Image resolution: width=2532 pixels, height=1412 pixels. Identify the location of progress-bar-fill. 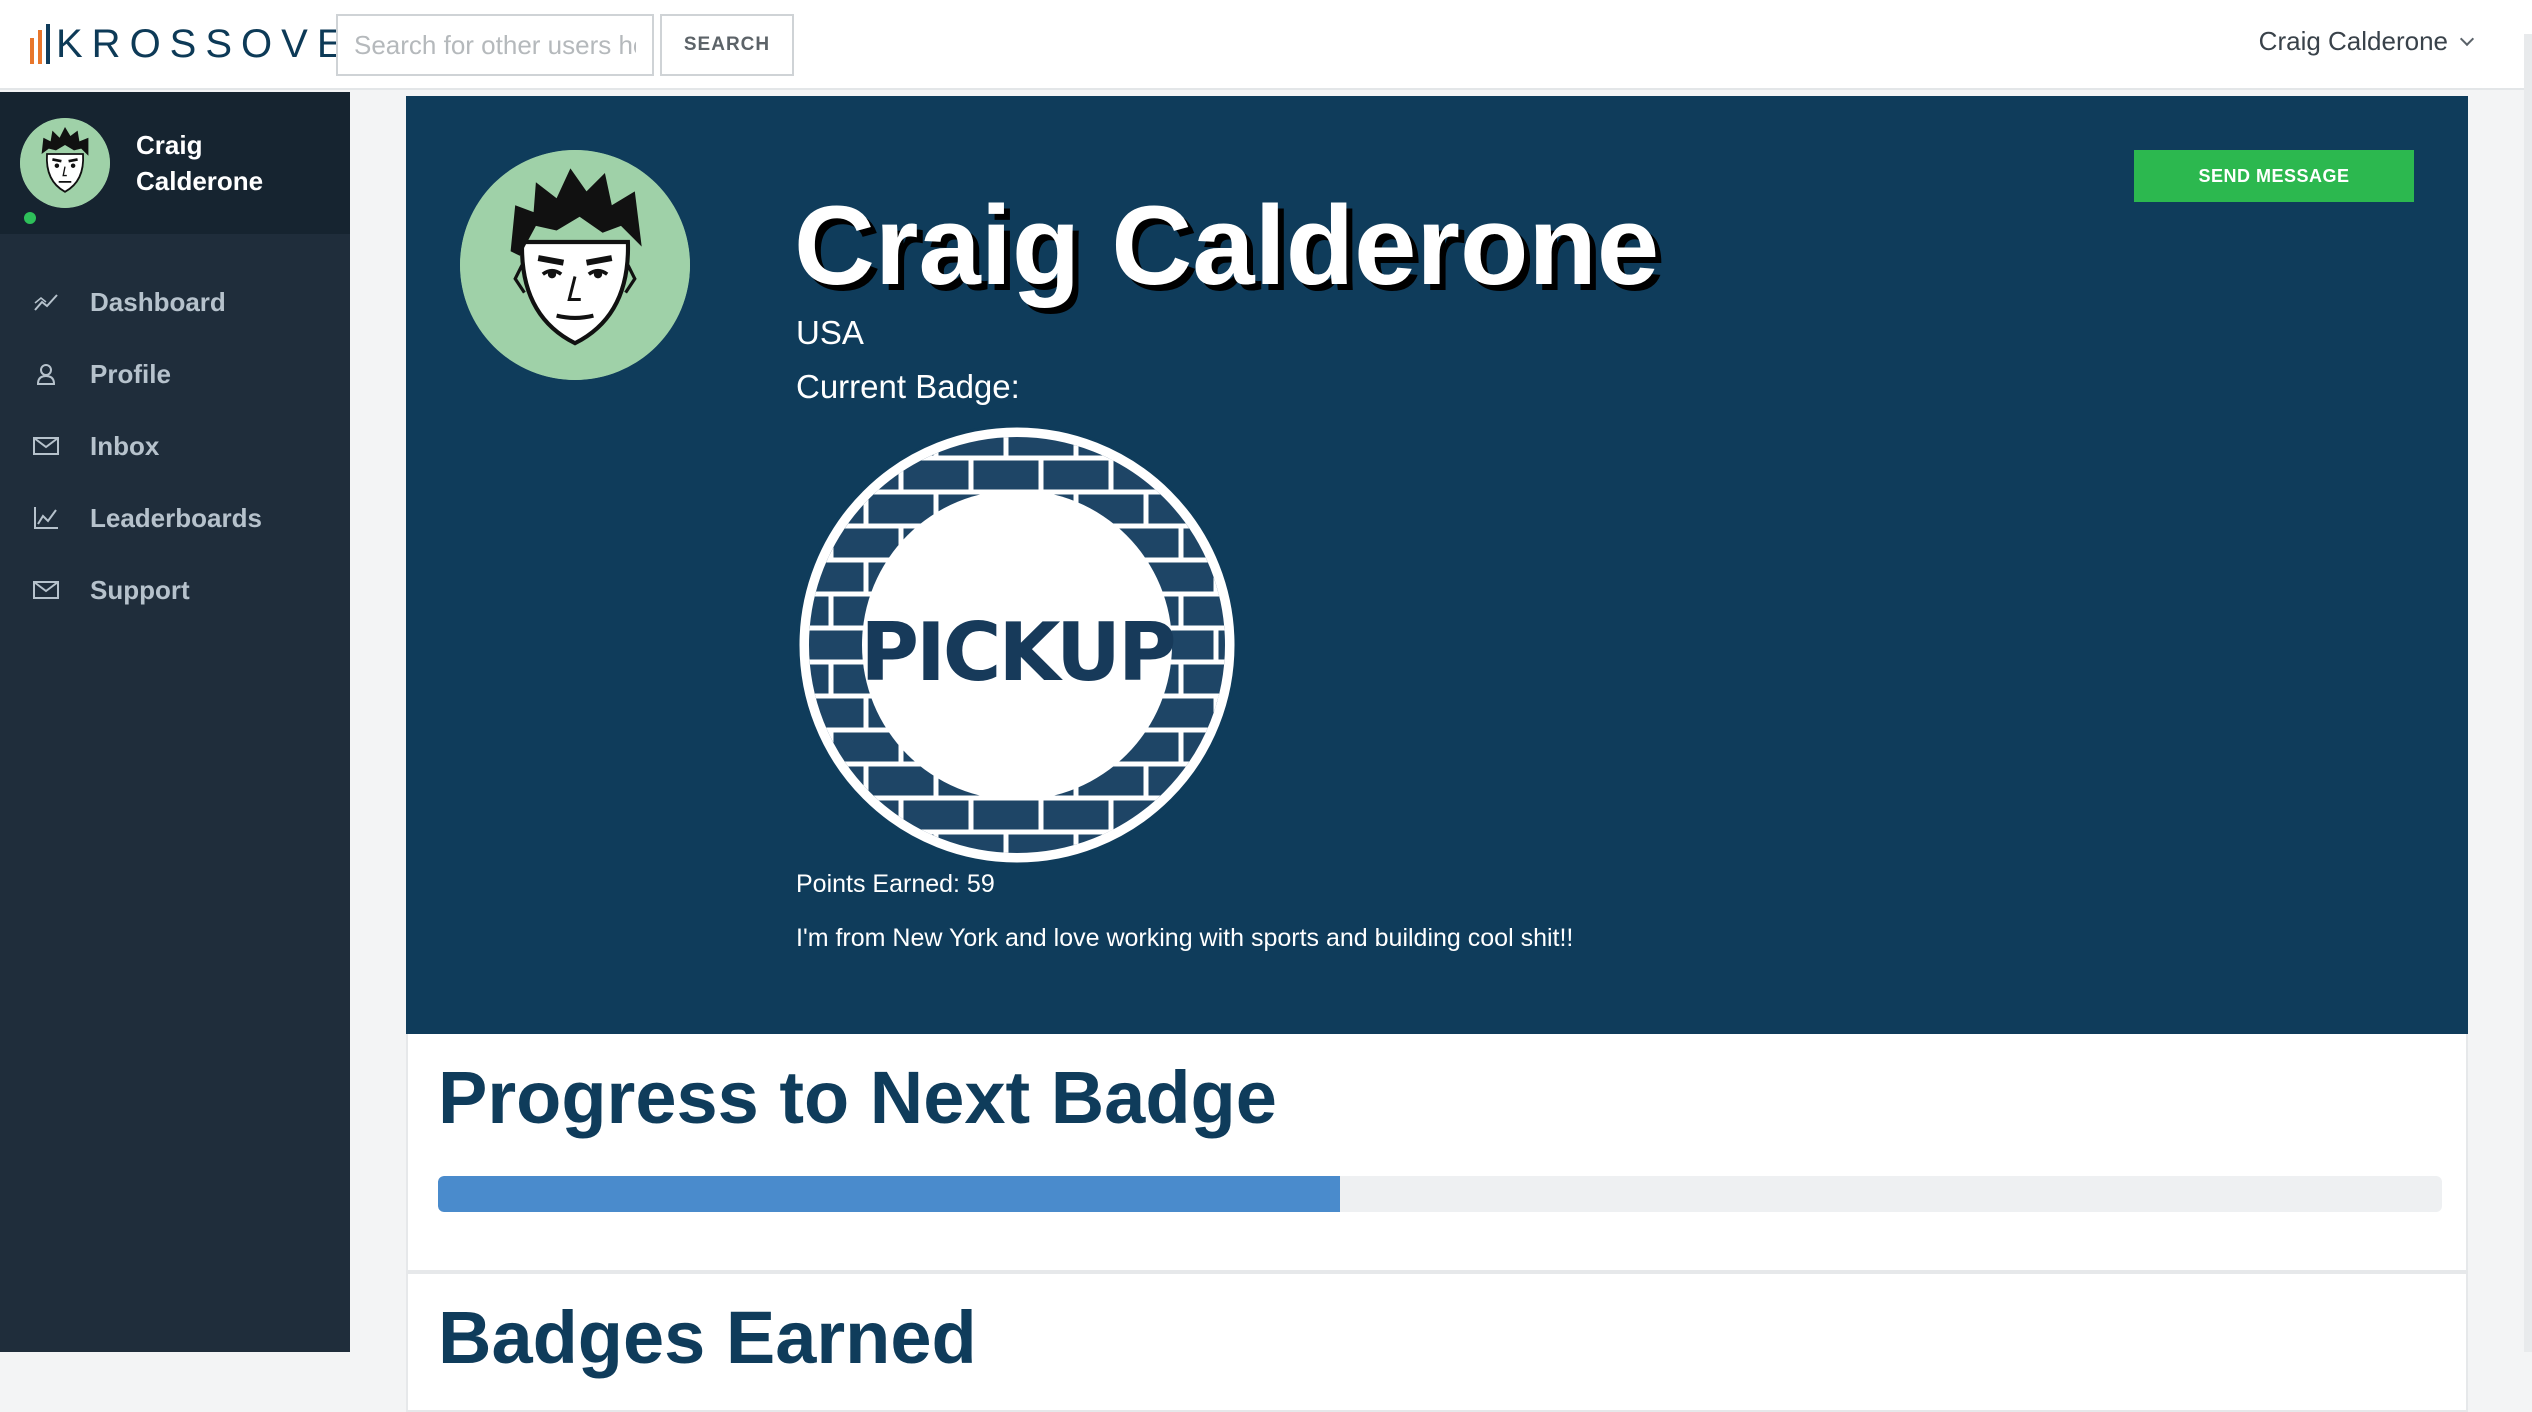
(889, 1194).